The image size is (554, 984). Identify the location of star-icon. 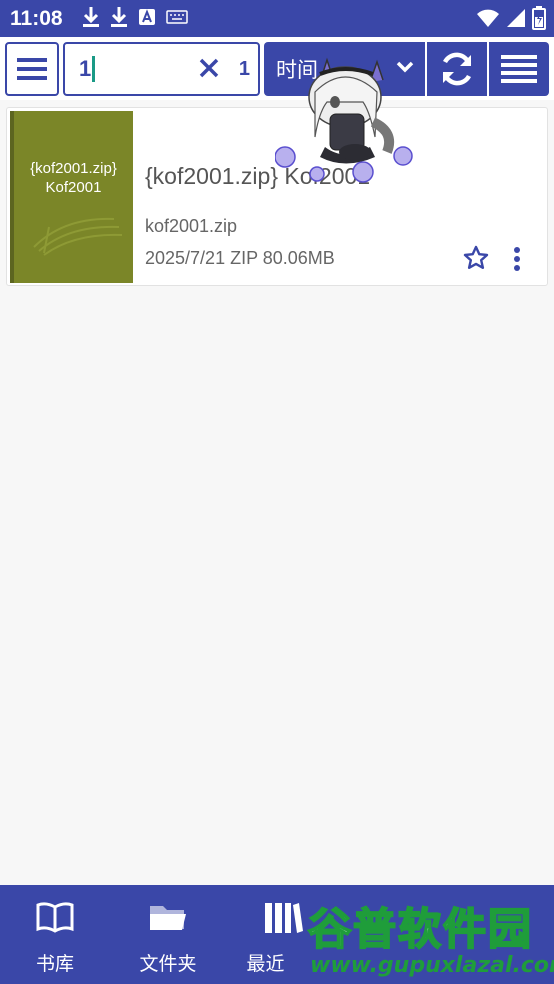
(476, 258).